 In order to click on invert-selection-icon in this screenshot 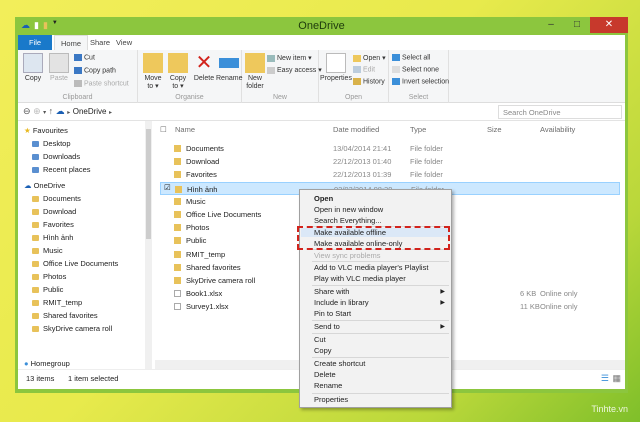, I will do `click(396, 81)`.